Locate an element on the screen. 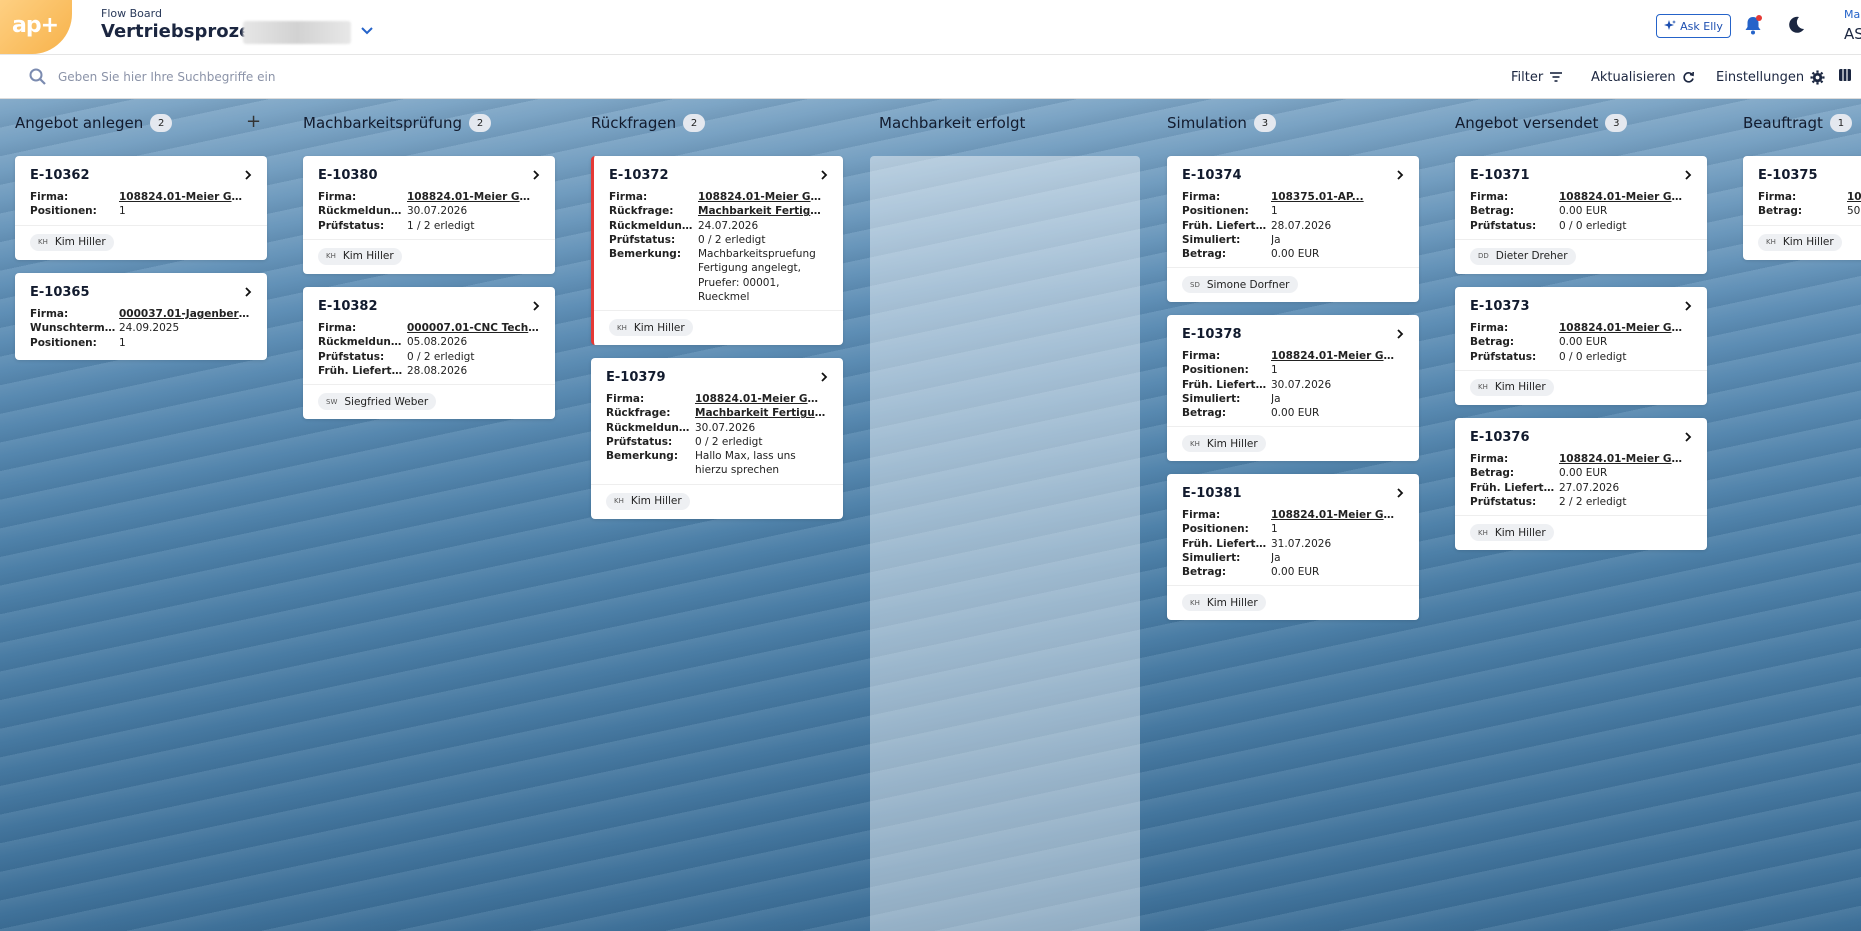 Image resolution: width=1861 pixels, height=931 pixels. user-name: Ma is located at coordinates (1852, 14).